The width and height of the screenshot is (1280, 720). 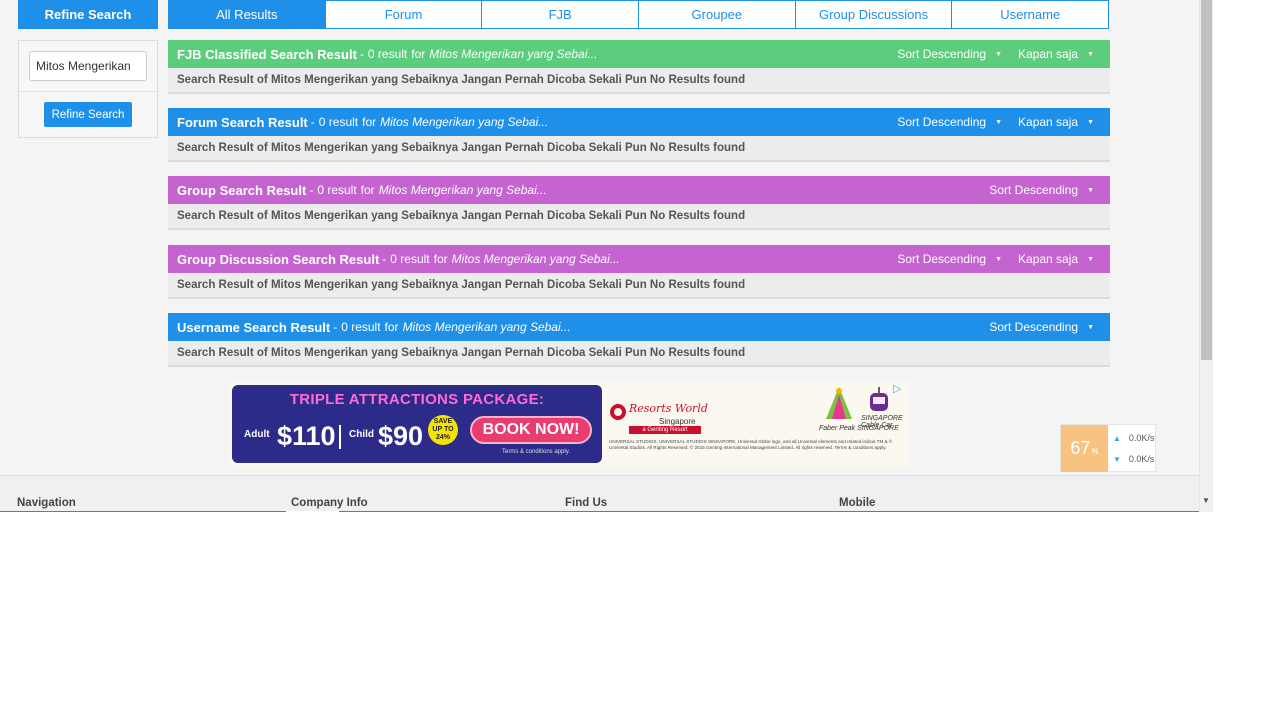 I want to click on tab-groupee: Groupee, so click(x=716, y=14).